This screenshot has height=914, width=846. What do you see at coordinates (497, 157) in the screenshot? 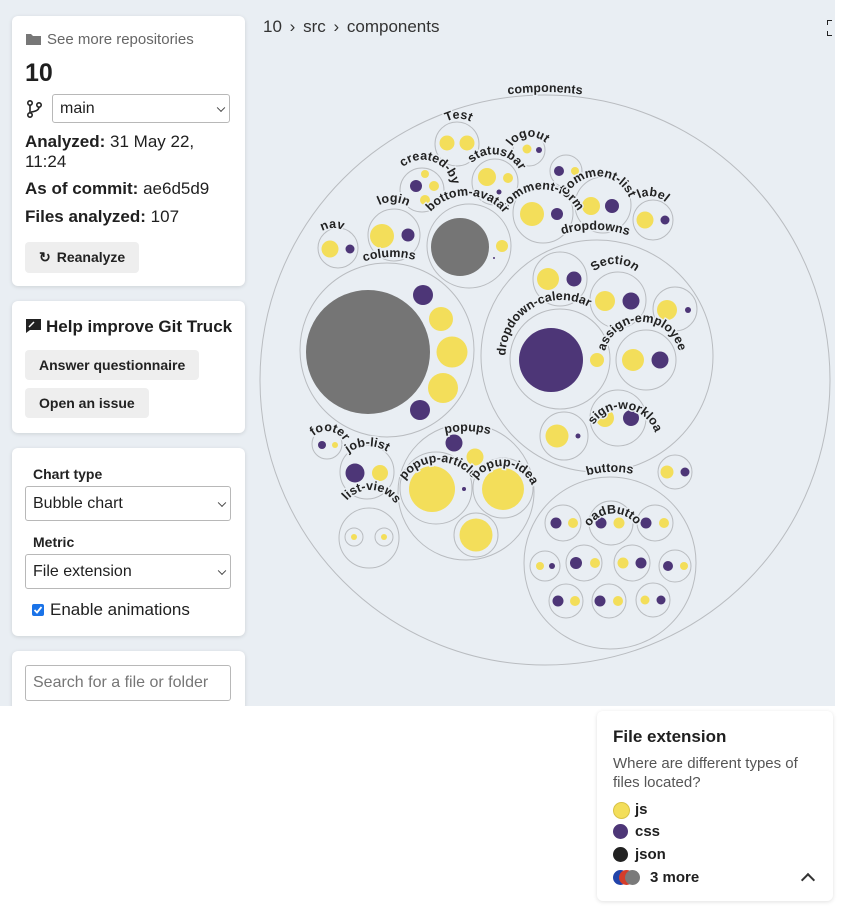
I see `label-statusbar: statusbar` at bounding box center [497, 157].